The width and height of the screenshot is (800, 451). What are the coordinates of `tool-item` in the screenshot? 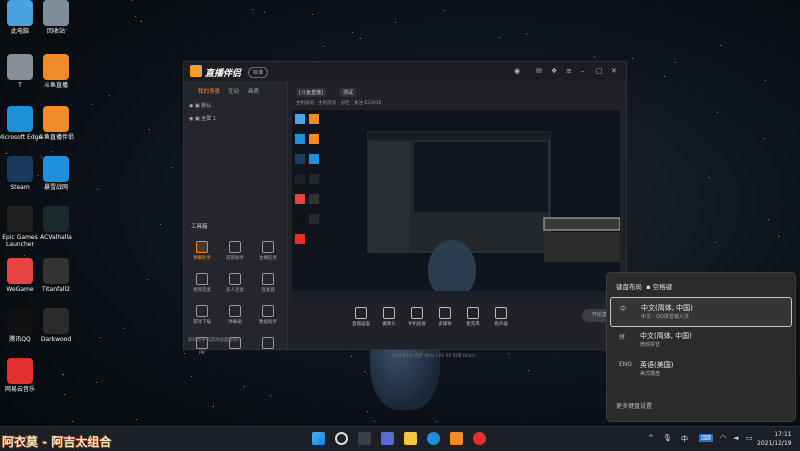 It's located at (268, 344).